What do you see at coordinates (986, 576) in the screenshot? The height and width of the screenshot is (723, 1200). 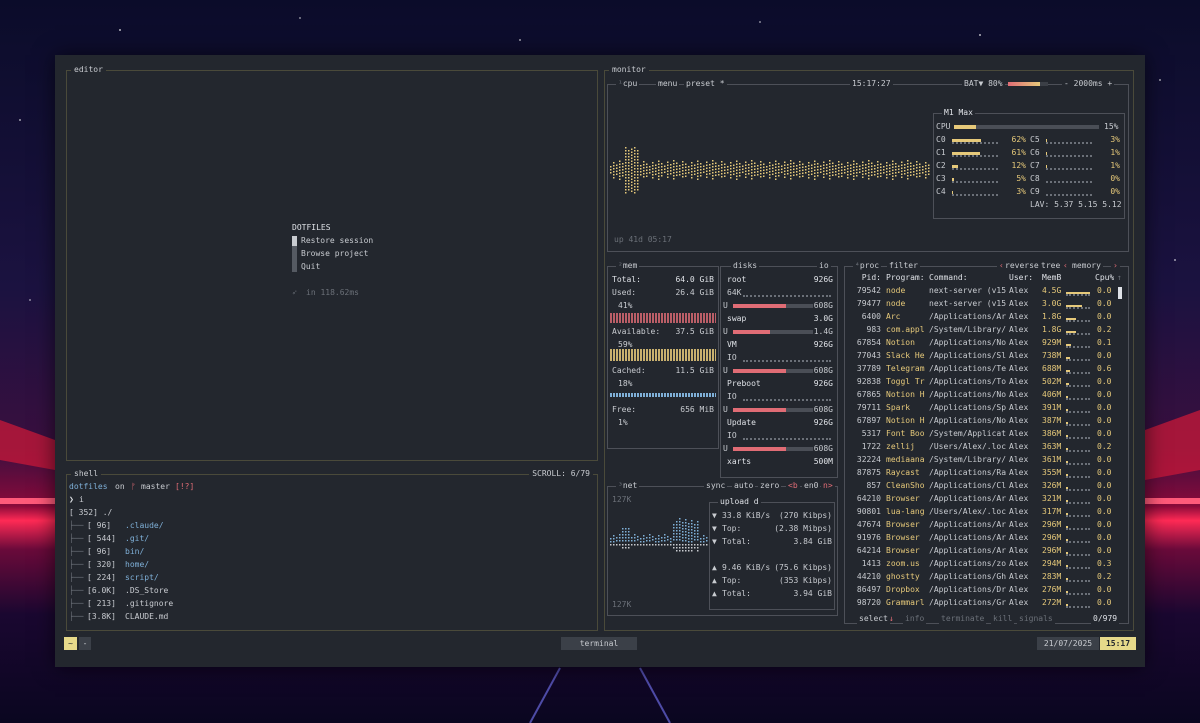 I see `process-row: 44210 ghostty/Applications/Gh Alex 283M 0.2` at bounding box center [986, 576].